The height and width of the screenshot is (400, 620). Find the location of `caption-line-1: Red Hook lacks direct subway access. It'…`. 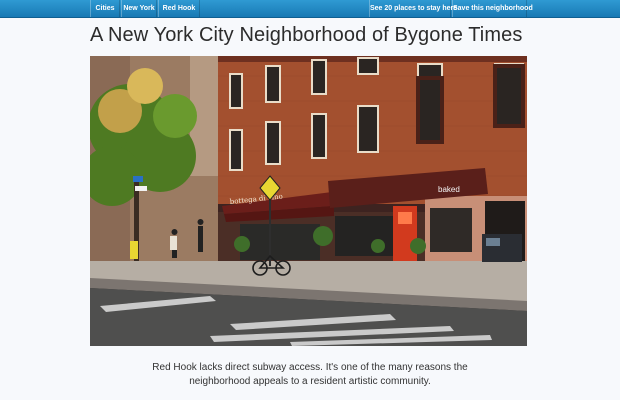

caption-line-1: Red Hook lacks direct subway access. It'… is located at coordinates (310, 367).